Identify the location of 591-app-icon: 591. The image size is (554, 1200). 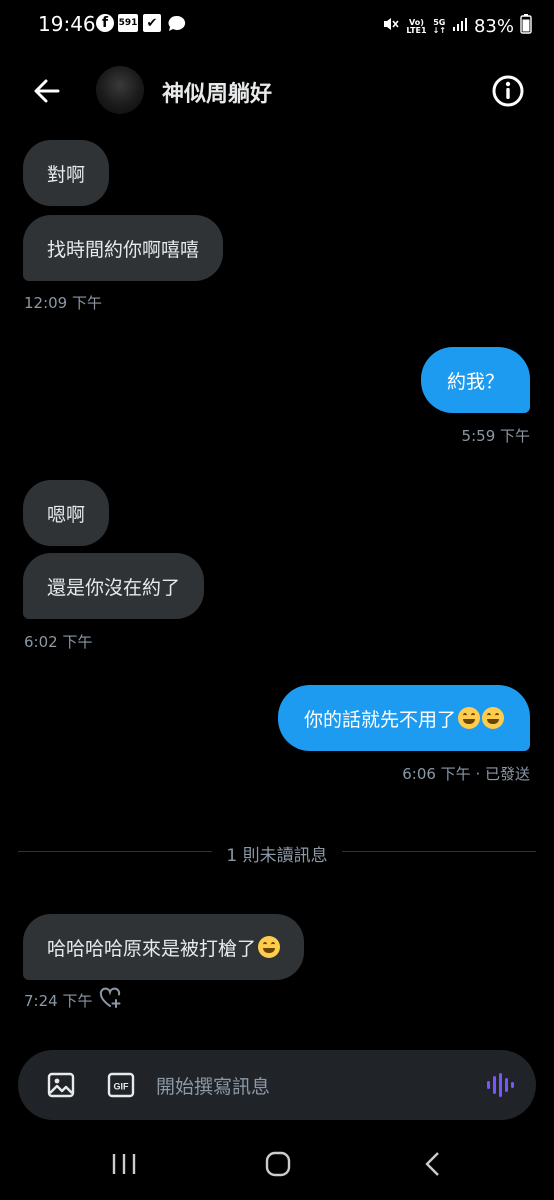
(128, 23).